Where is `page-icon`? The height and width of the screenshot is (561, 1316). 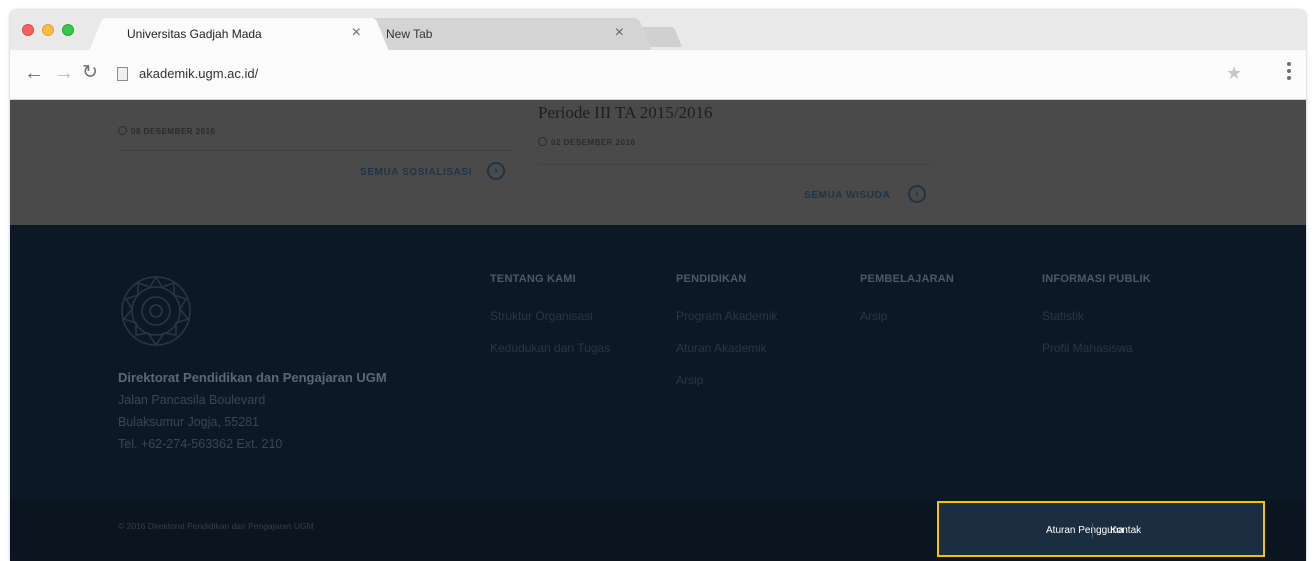 page-icon is located at coordinates (122, 74).